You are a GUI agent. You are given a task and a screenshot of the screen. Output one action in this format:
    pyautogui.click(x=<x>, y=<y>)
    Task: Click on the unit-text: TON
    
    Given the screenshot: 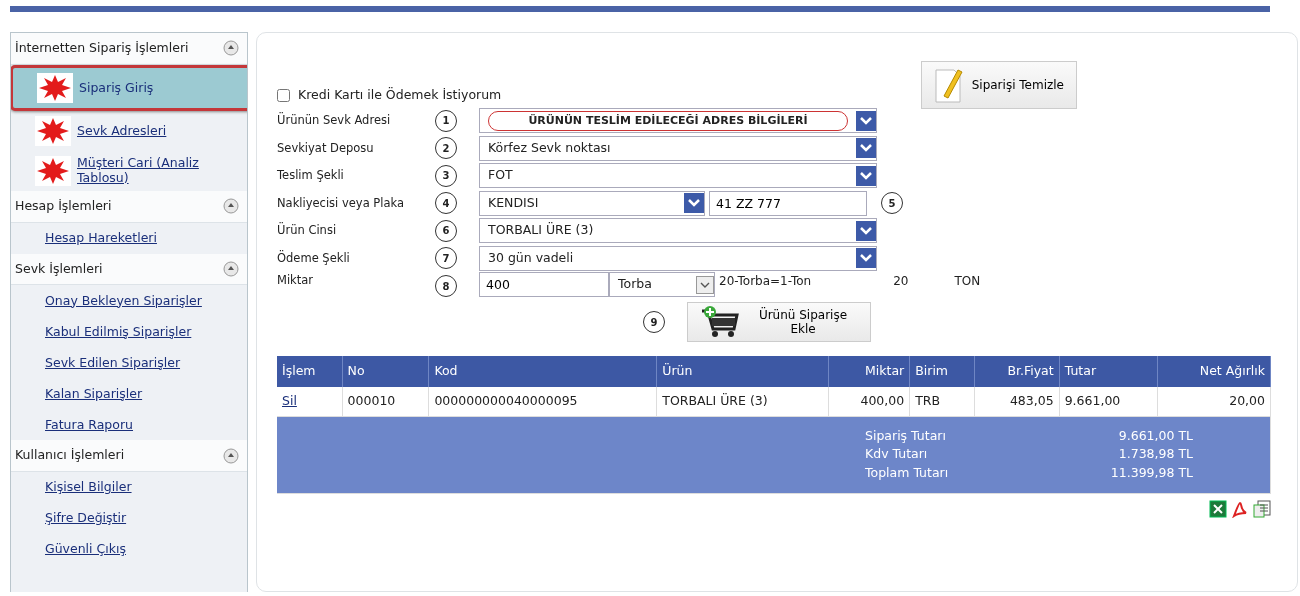 What is the action you would take?
    pyautogui.click(x=967, y=281)
    